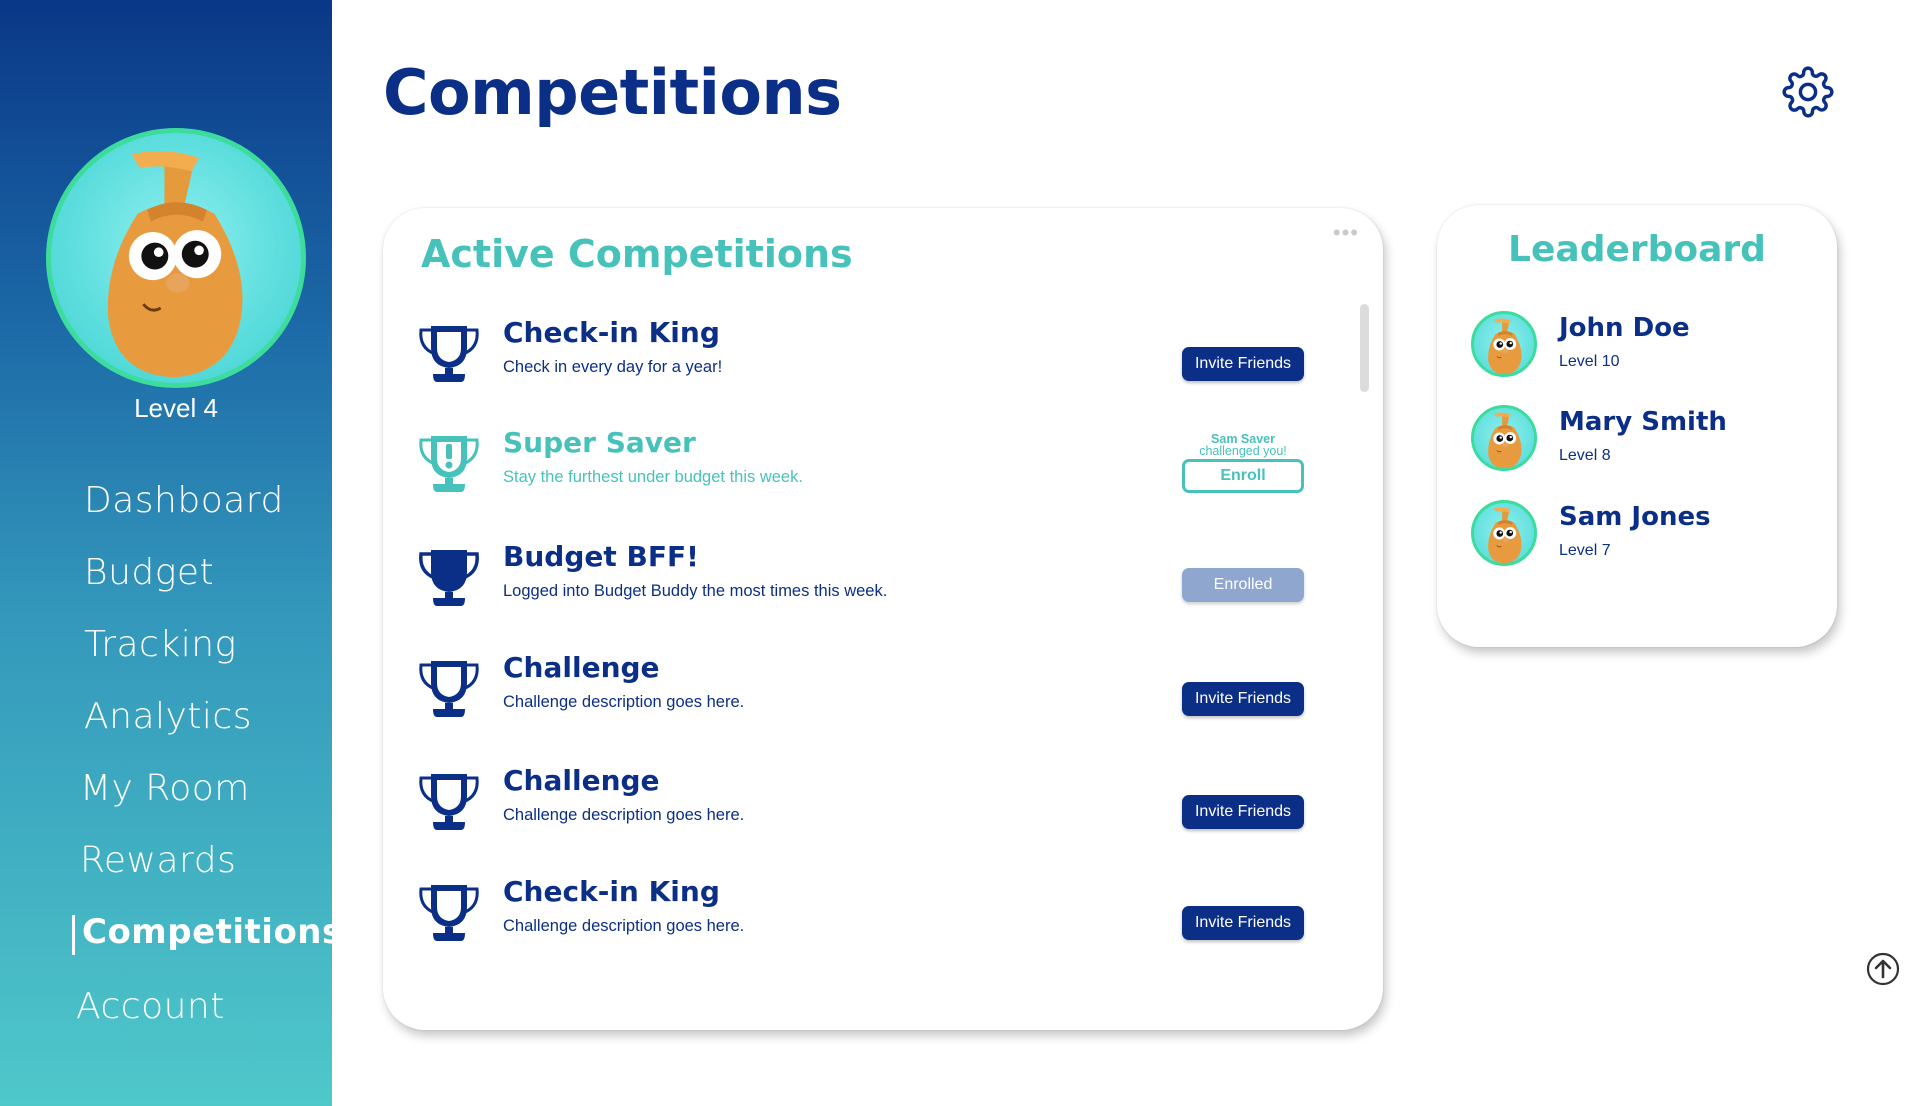 The image size is (1920, 1106). What do you see at coordinates (1243, 451) in the screenshot?
I see `challenge-text: challenged you!` at bounding box center [1243, 451].